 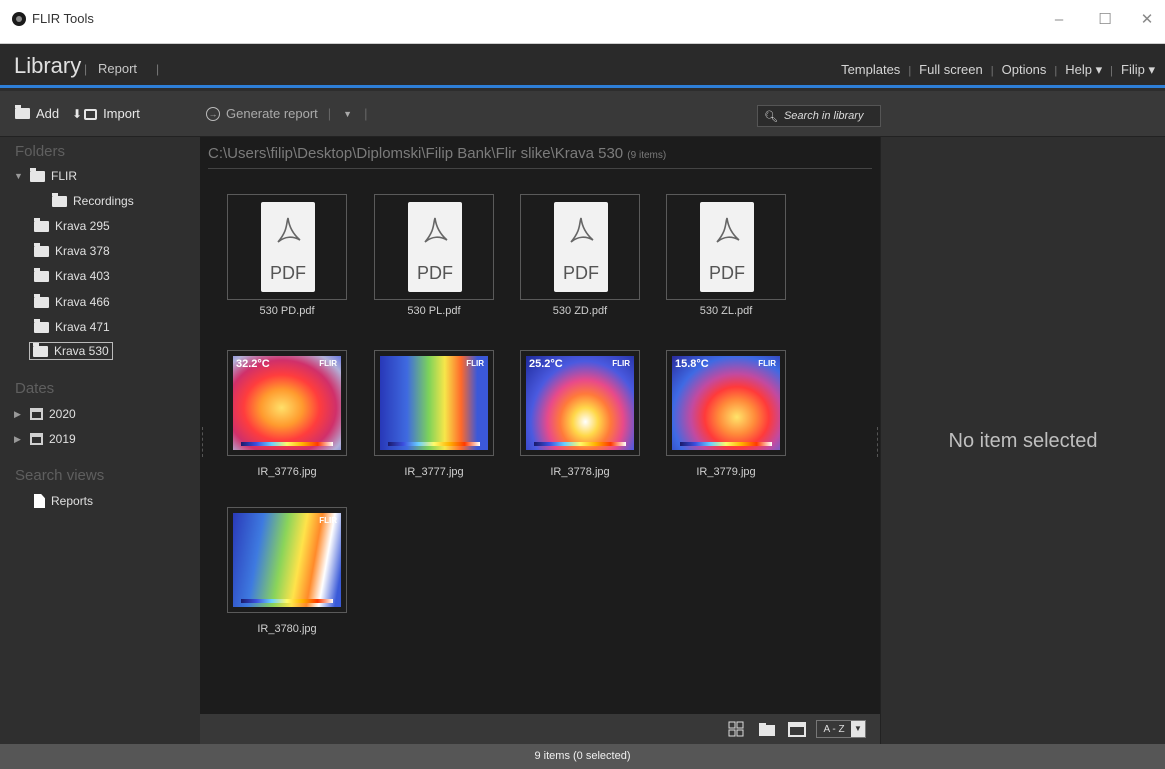 I want to click on import-button: ⬇ Import, so click(x=106, y=113).